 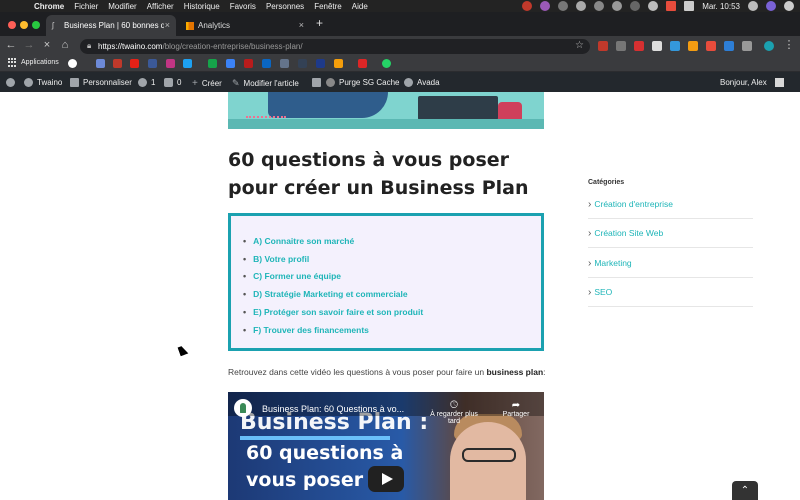 I want to click on play-button, so click(x=386, y=479).